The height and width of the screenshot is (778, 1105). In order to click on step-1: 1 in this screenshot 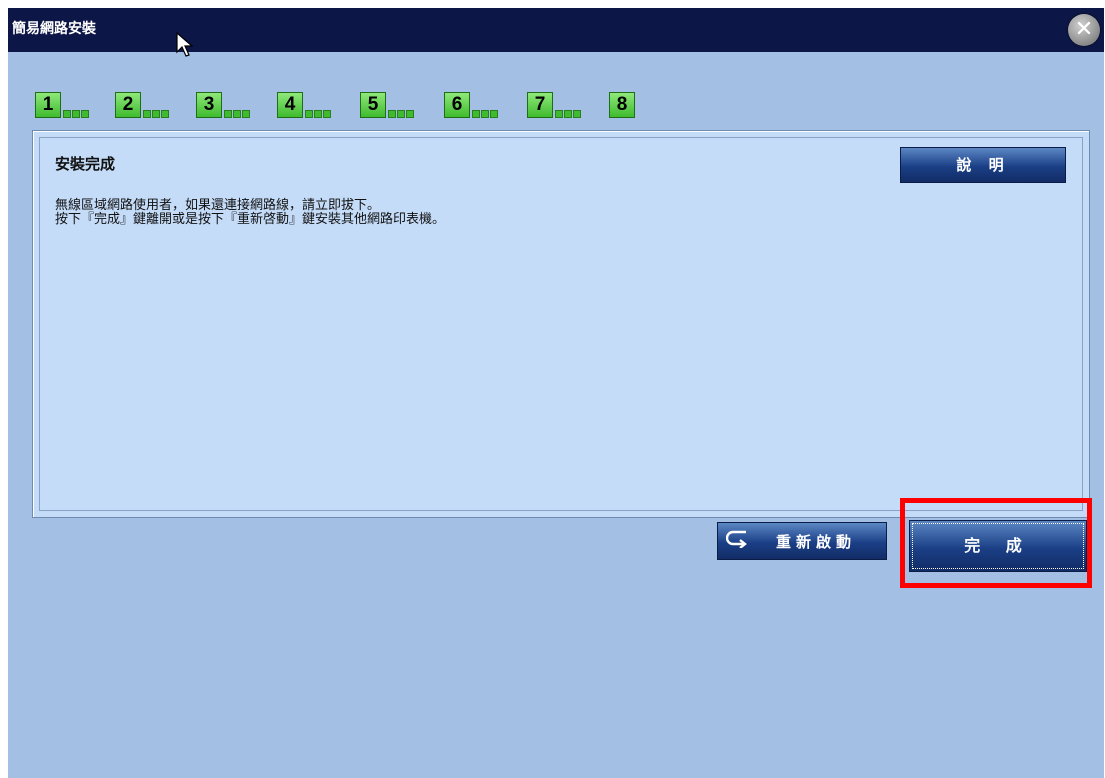, I will do `click(62, 105)`.